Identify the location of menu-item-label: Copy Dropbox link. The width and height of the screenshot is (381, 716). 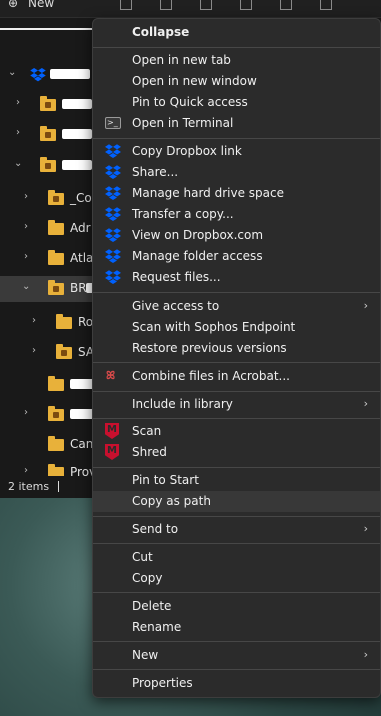
(187, 151).